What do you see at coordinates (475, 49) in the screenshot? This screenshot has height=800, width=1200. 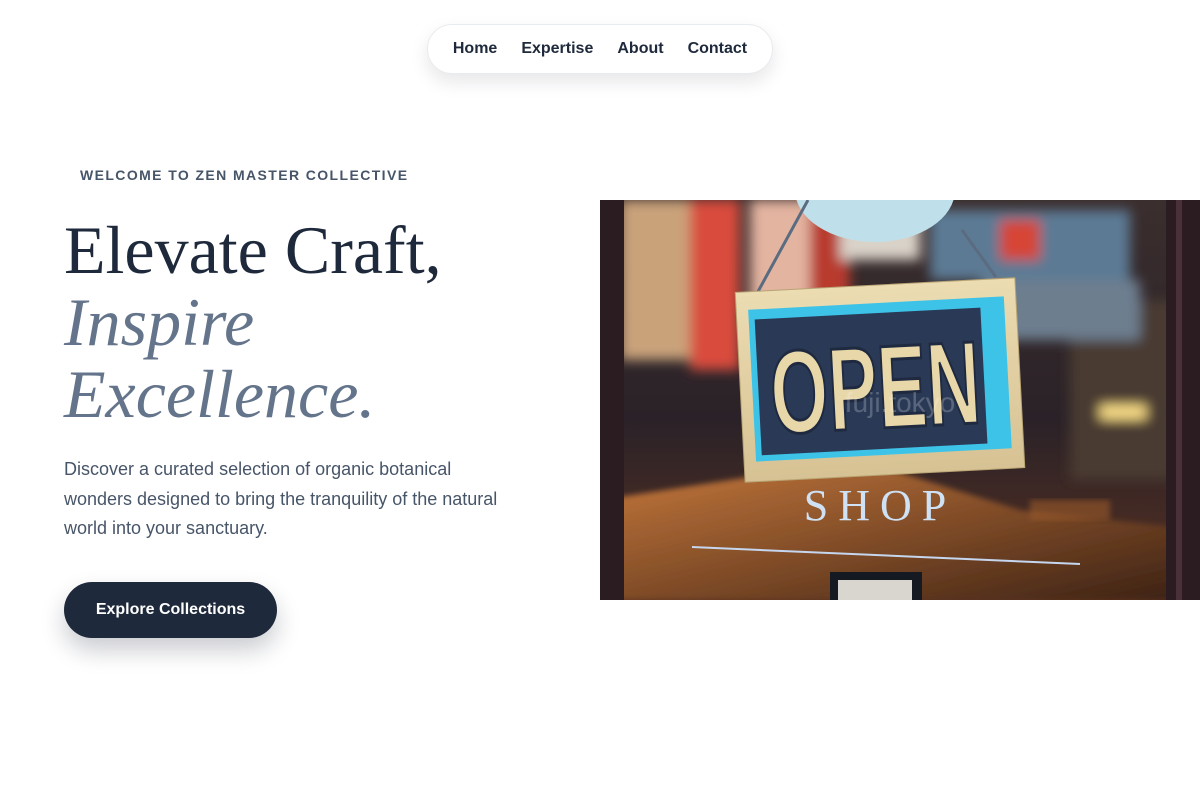 I see `nav-home-link: Home` at bounding box center [475, 49].